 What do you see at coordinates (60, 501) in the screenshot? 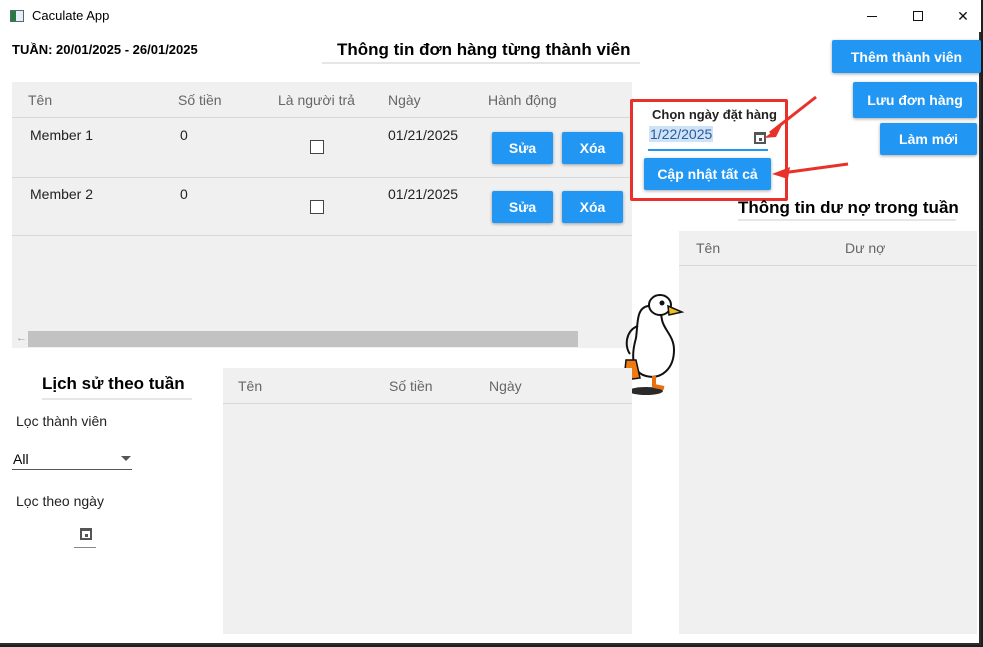
I see `date-filter-label: Lọc theo ngày` at bounding box center [60, 501].